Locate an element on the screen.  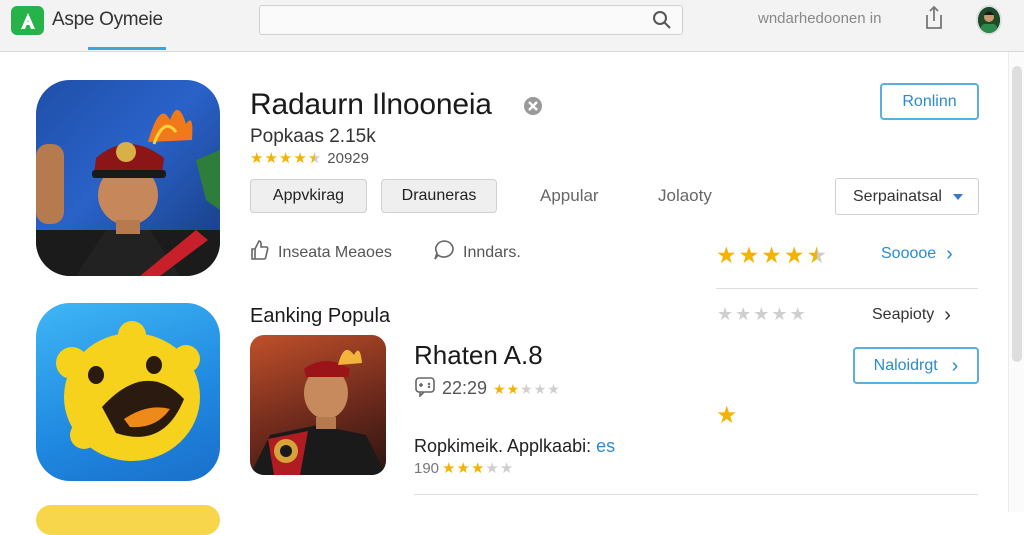
section-title: Eanking Popula is located at coordinates (320, 316).